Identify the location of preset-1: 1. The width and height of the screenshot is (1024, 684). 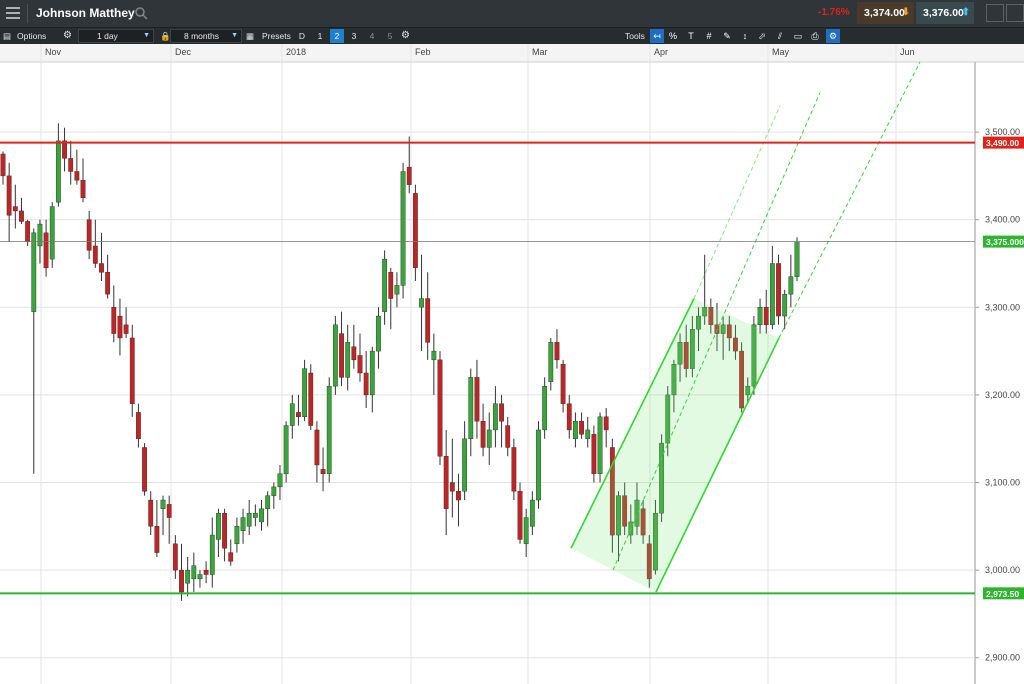
(320, 36).